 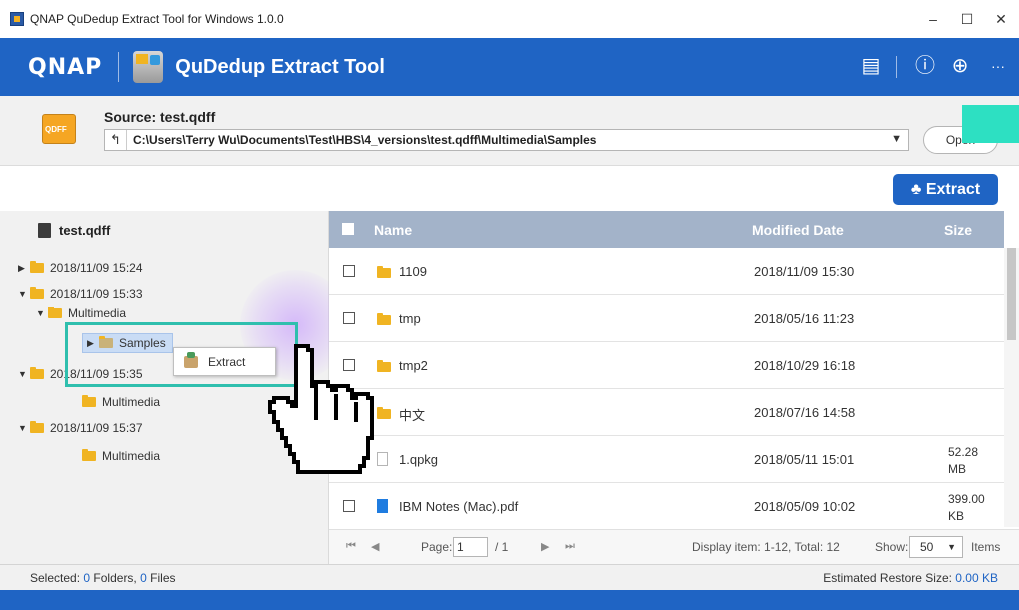 I want to click on file-list-header: Name Modified Date Size, so click(x=666, y=229).